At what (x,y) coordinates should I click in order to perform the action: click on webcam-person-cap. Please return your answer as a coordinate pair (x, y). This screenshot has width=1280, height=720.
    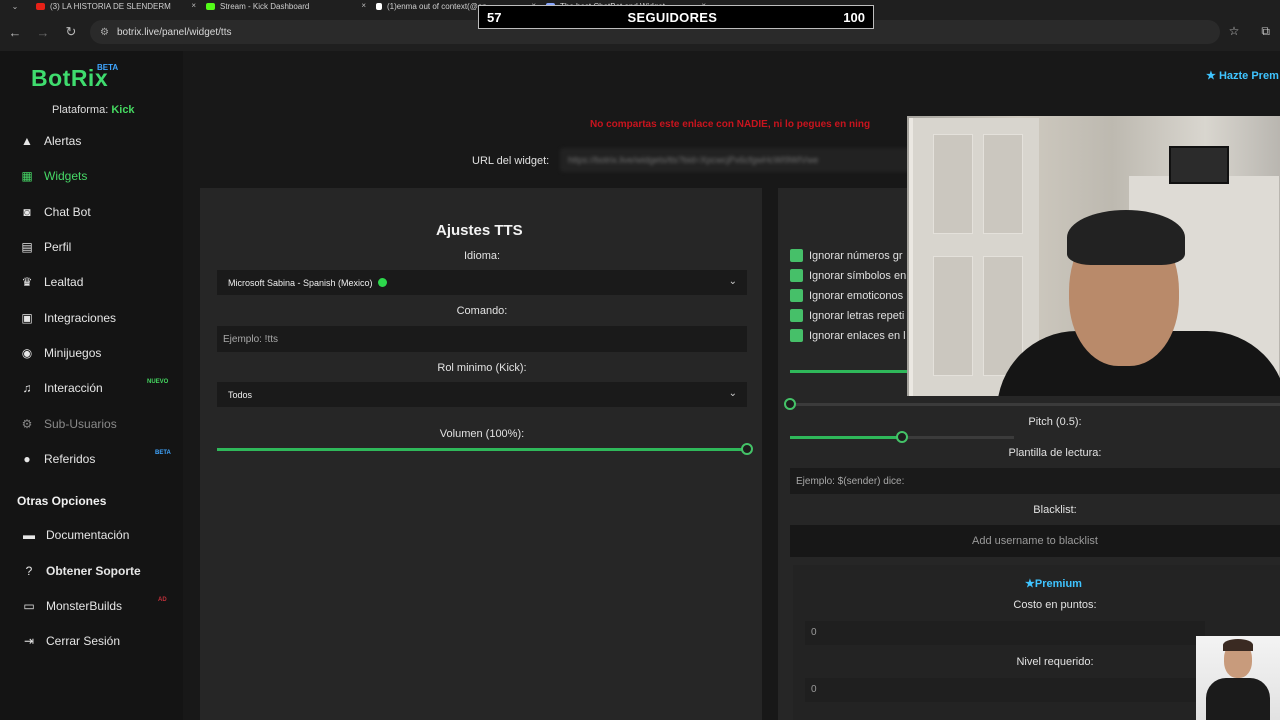
    Looking at the image, I should click on (1126, 237).